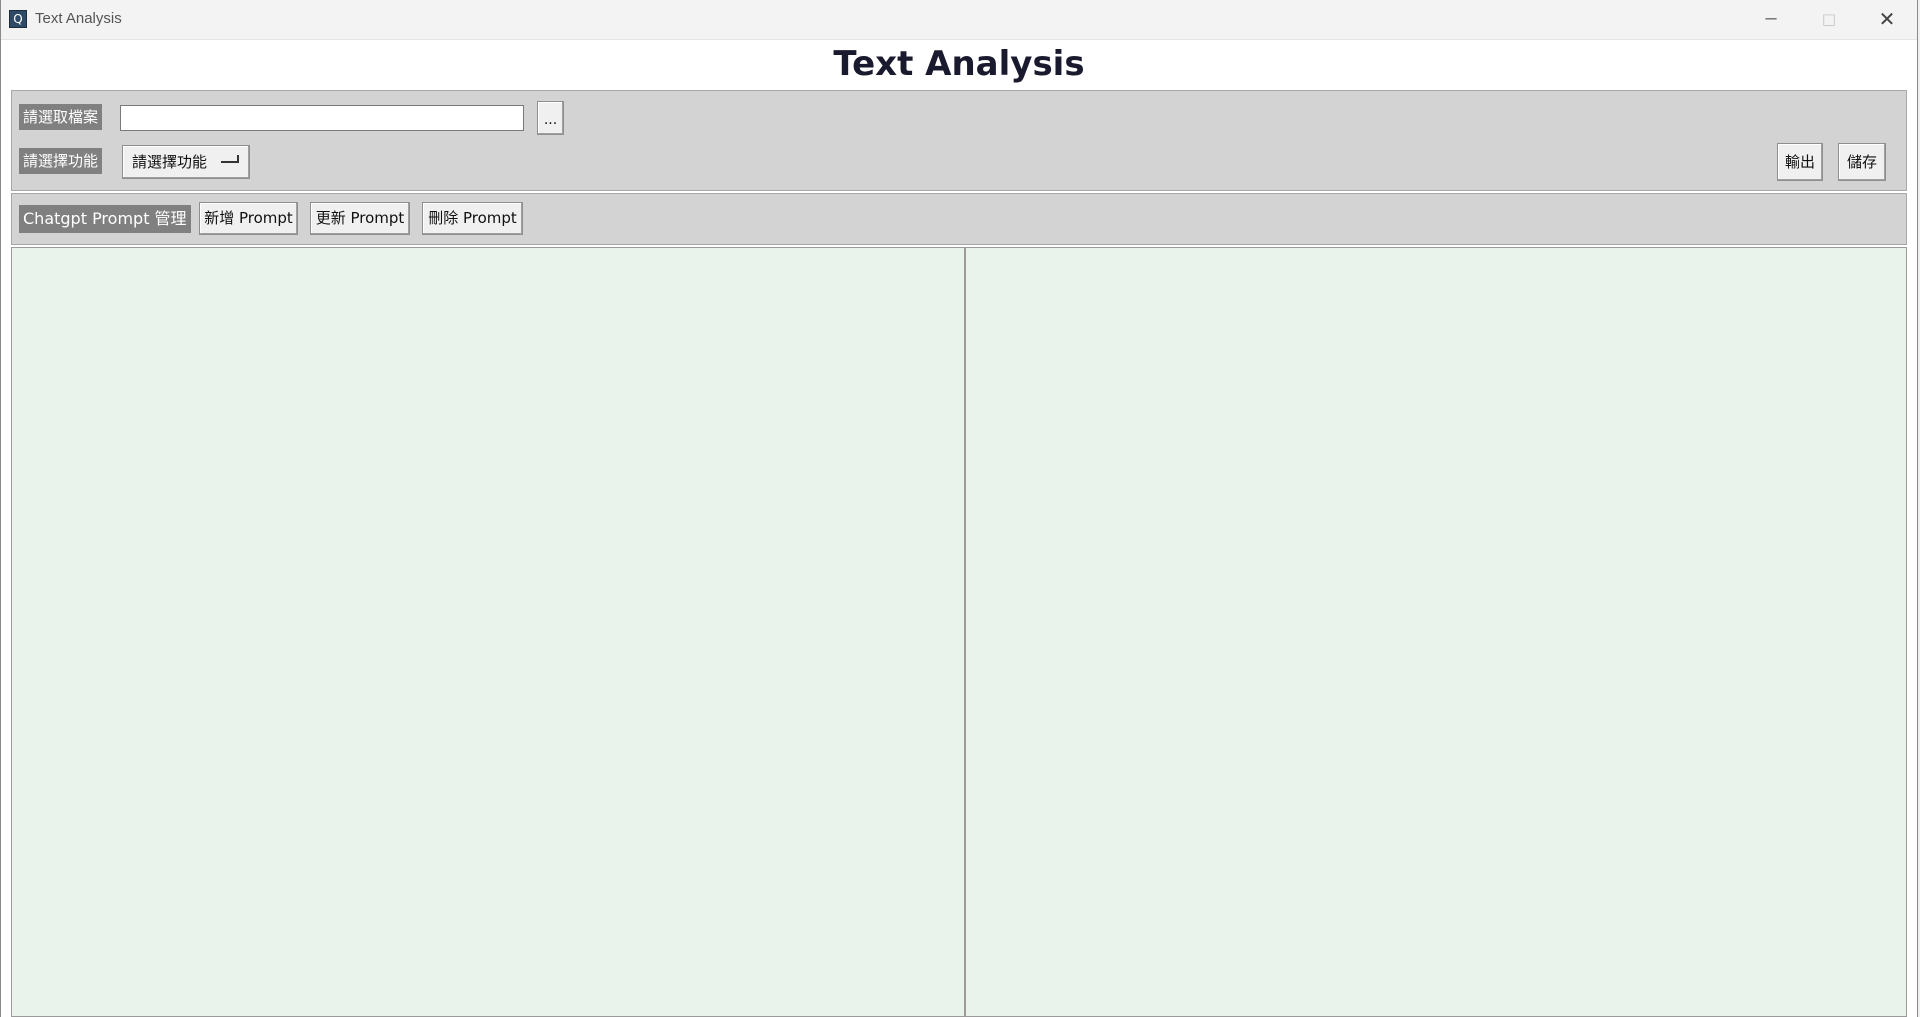 The height and width of the screenshot is (1017, 1920). Describe the element at coordinates (78, 18) in the screenshot. I see `window-title: Text Analysis` at that location.